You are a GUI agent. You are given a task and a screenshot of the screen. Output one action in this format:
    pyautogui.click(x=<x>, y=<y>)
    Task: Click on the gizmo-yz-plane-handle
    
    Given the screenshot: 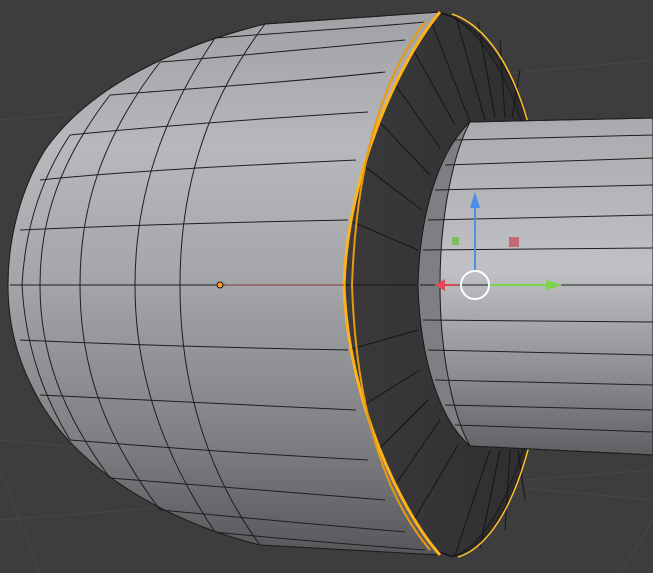 What is the action you would take?
    pyautogui.click(x=455, y=241)
    